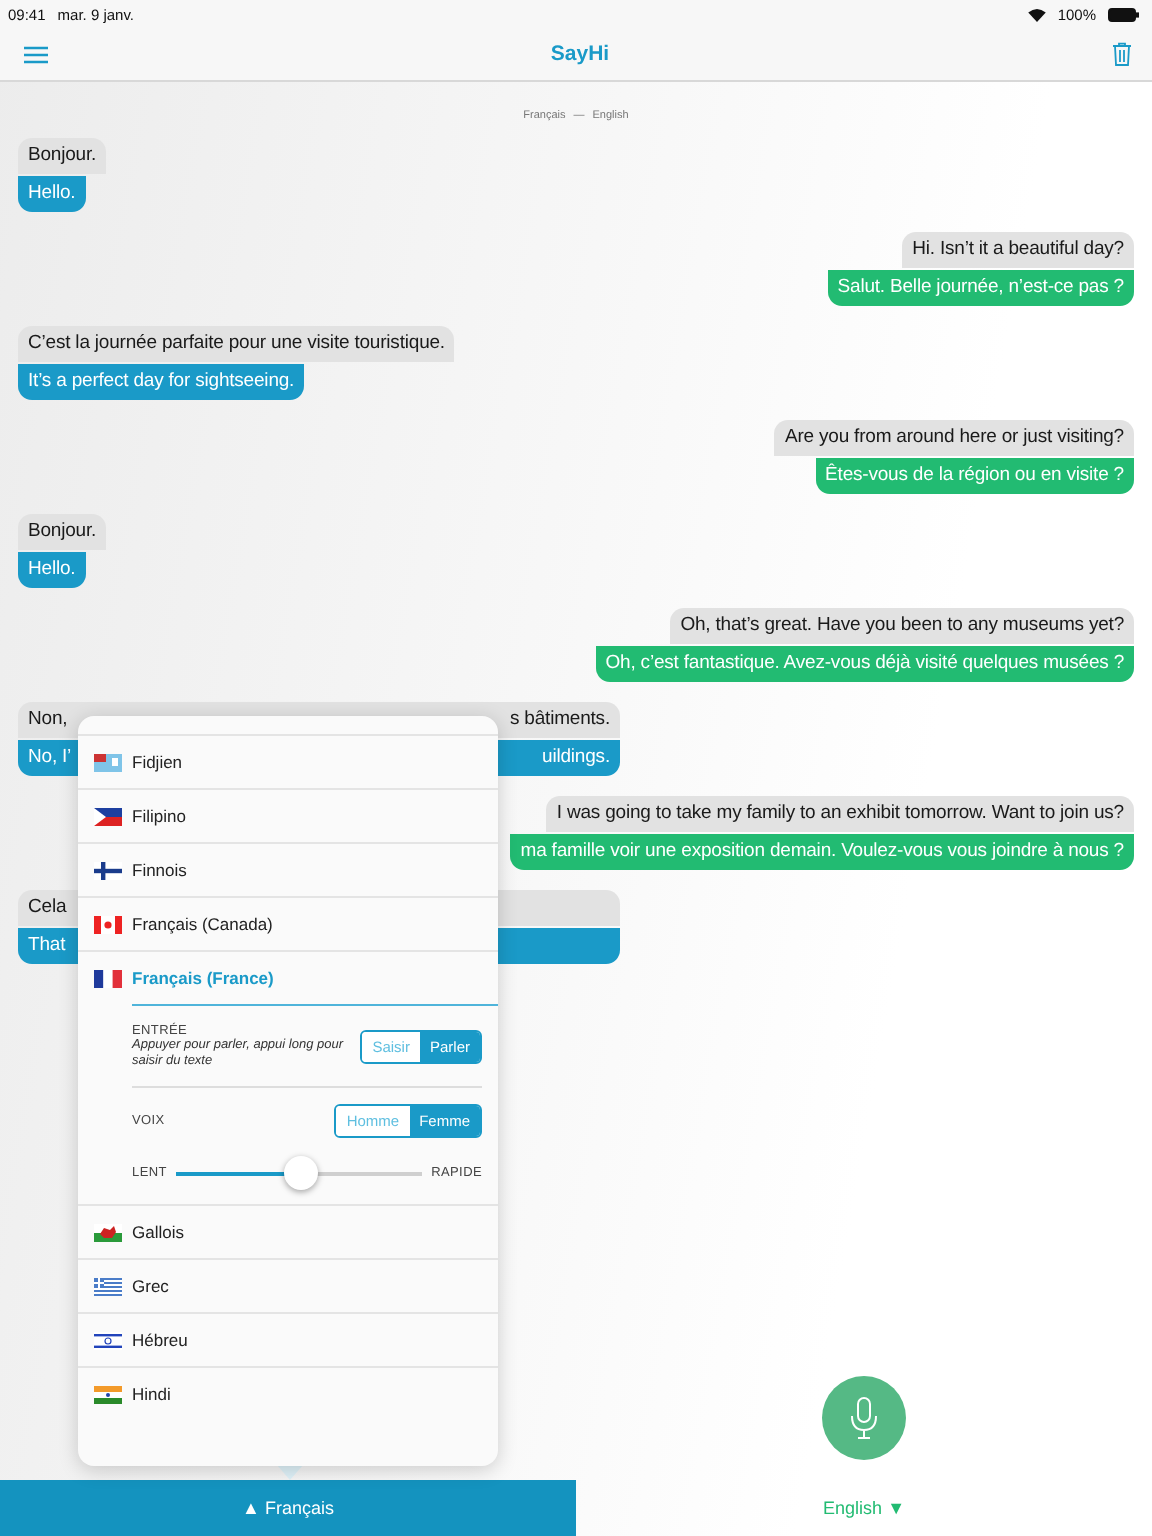  Describe the element at coordinates (1018, 250) in the screenshot. I see `original-message-bubble: Hi. Isn’t it a beautiful day?` at that location.